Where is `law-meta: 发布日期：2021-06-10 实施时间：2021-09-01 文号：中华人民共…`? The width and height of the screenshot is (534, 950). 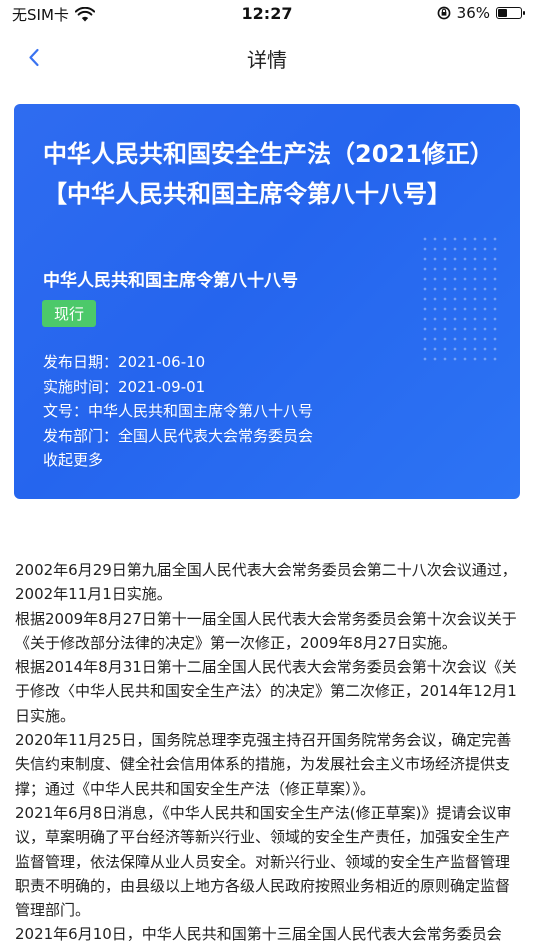 law-meta: 发布日期：2021-06-10 实施时间：2021-09-01 文号：中华人民共… is located at coordinates (178, 411).